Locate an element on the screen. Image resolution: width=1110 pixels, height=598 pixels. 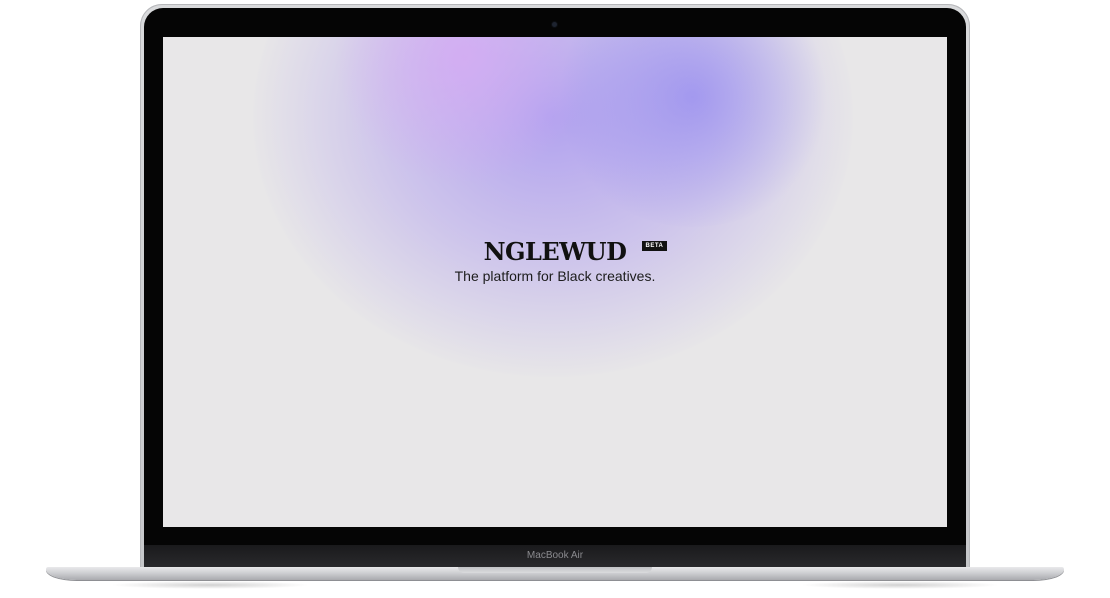
logo-lockup: NGLEWUD BETA is located at coordinates (576, 252).